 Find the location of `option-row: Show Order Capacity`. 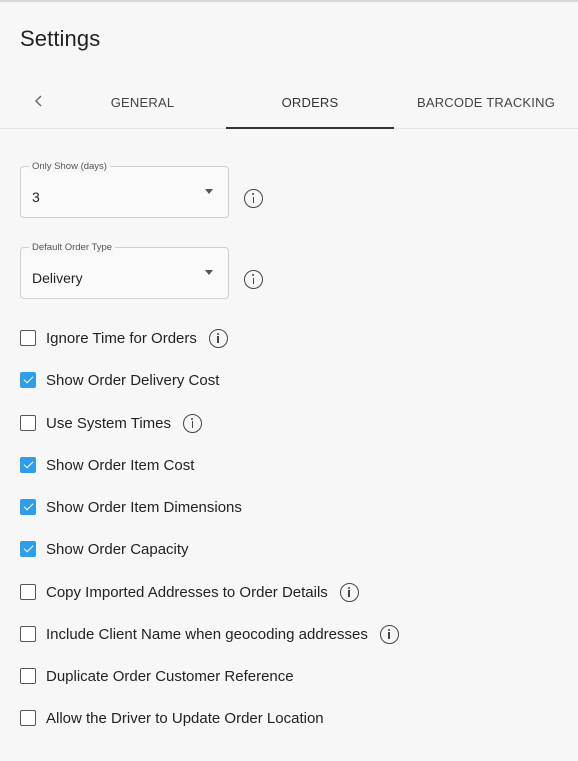

option-row: Show Order Capacity is located at coordinates (104, 549).